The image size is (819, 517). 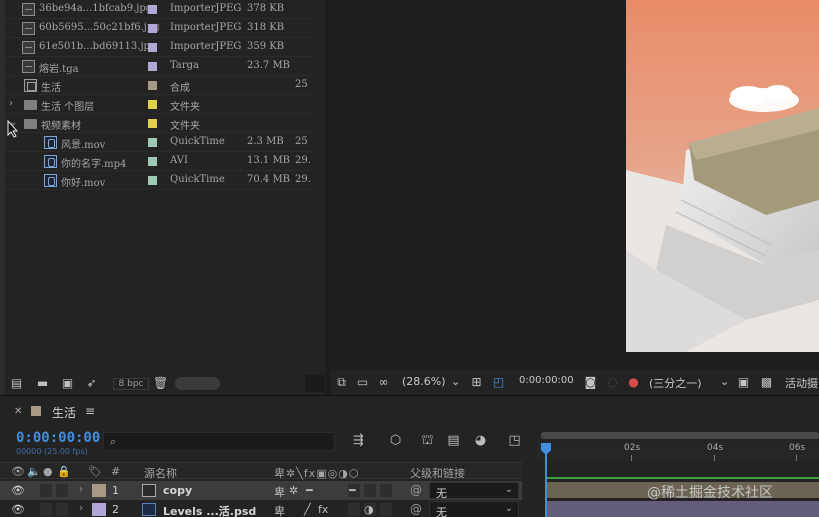 I want to click on work-area-bar, so click(x=680, y=435).